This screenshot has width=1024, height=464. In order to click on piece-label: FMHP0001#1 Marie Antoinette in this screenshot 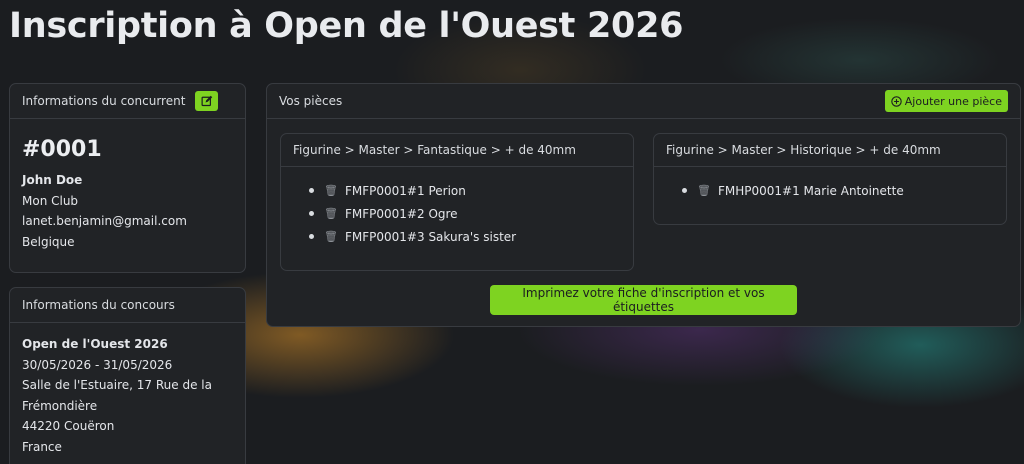, I will do `click(811, 190)`.